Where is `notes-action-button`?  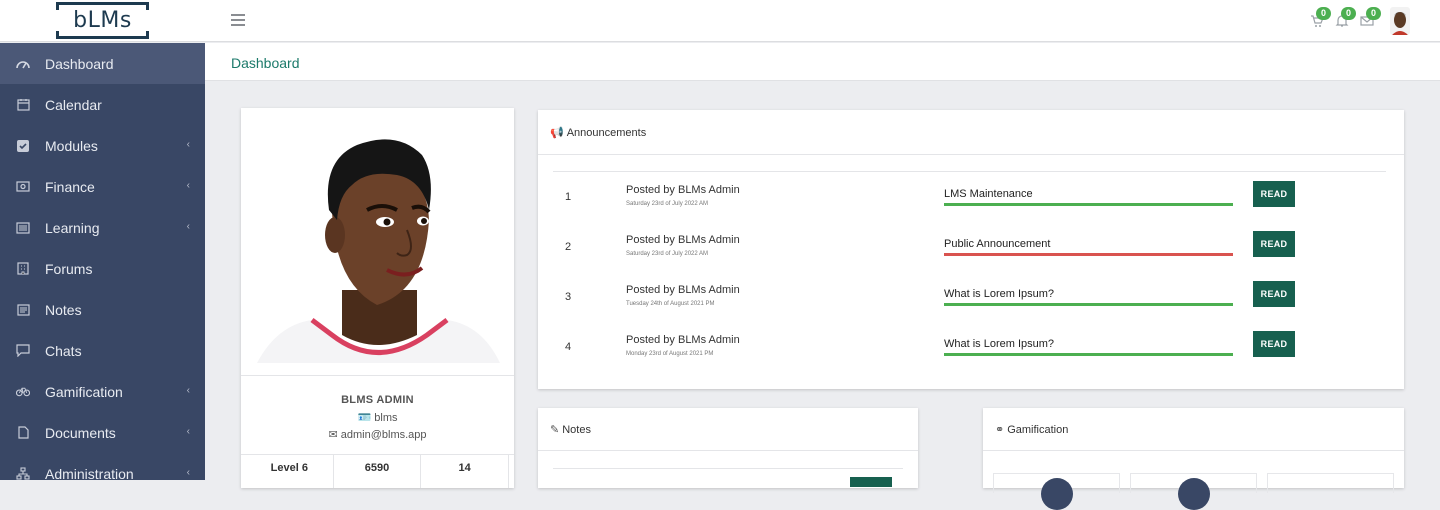 notes-action-button is located at coordinates (871, 482).